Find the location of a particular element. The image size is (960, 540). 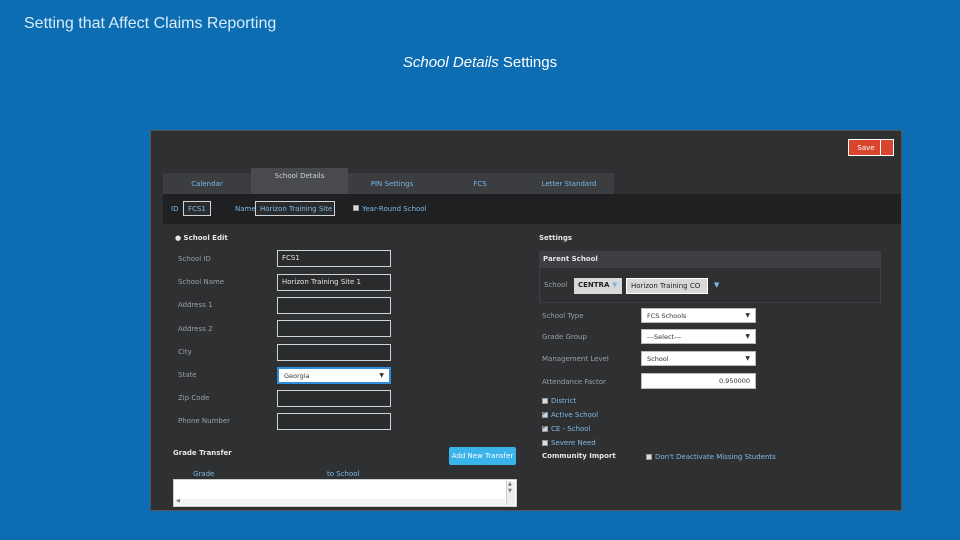

state-select: Georgia is located at coordinates (334, 375).